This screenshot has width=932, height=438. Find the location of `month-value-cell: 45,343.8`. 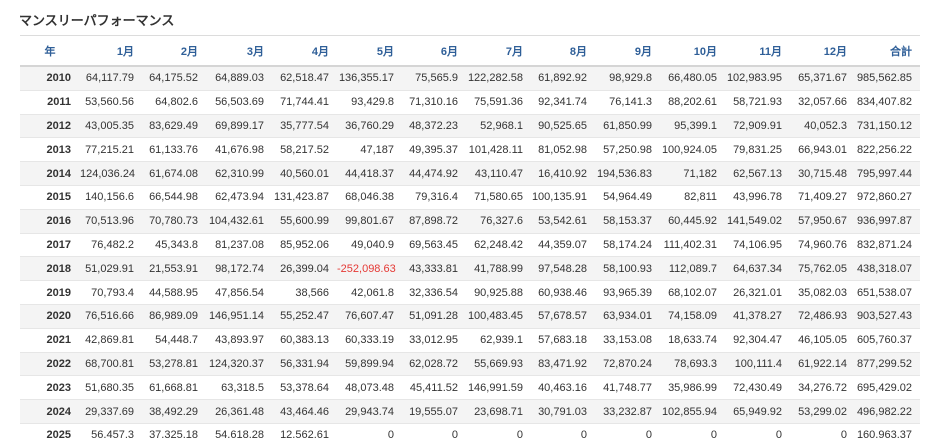

month-value-cell: 45,343.8 is located at coordinates (174, 245).